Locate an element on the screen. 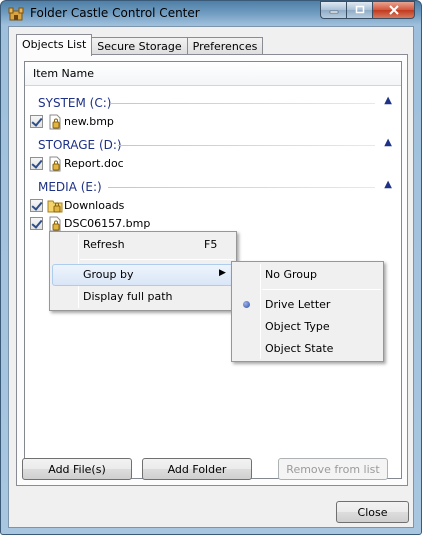 The image size is (422, 535). context-menu: Refresh F5 Group by ▶ Display full path is located at coordinates (143, 271).